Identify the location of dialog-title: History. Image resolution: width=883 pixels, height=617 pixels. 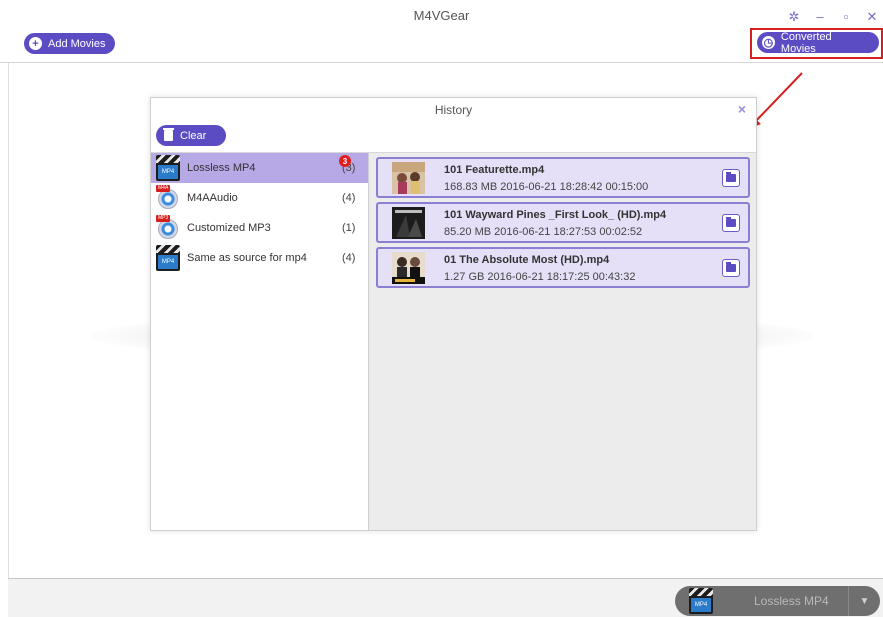
(453, 110).